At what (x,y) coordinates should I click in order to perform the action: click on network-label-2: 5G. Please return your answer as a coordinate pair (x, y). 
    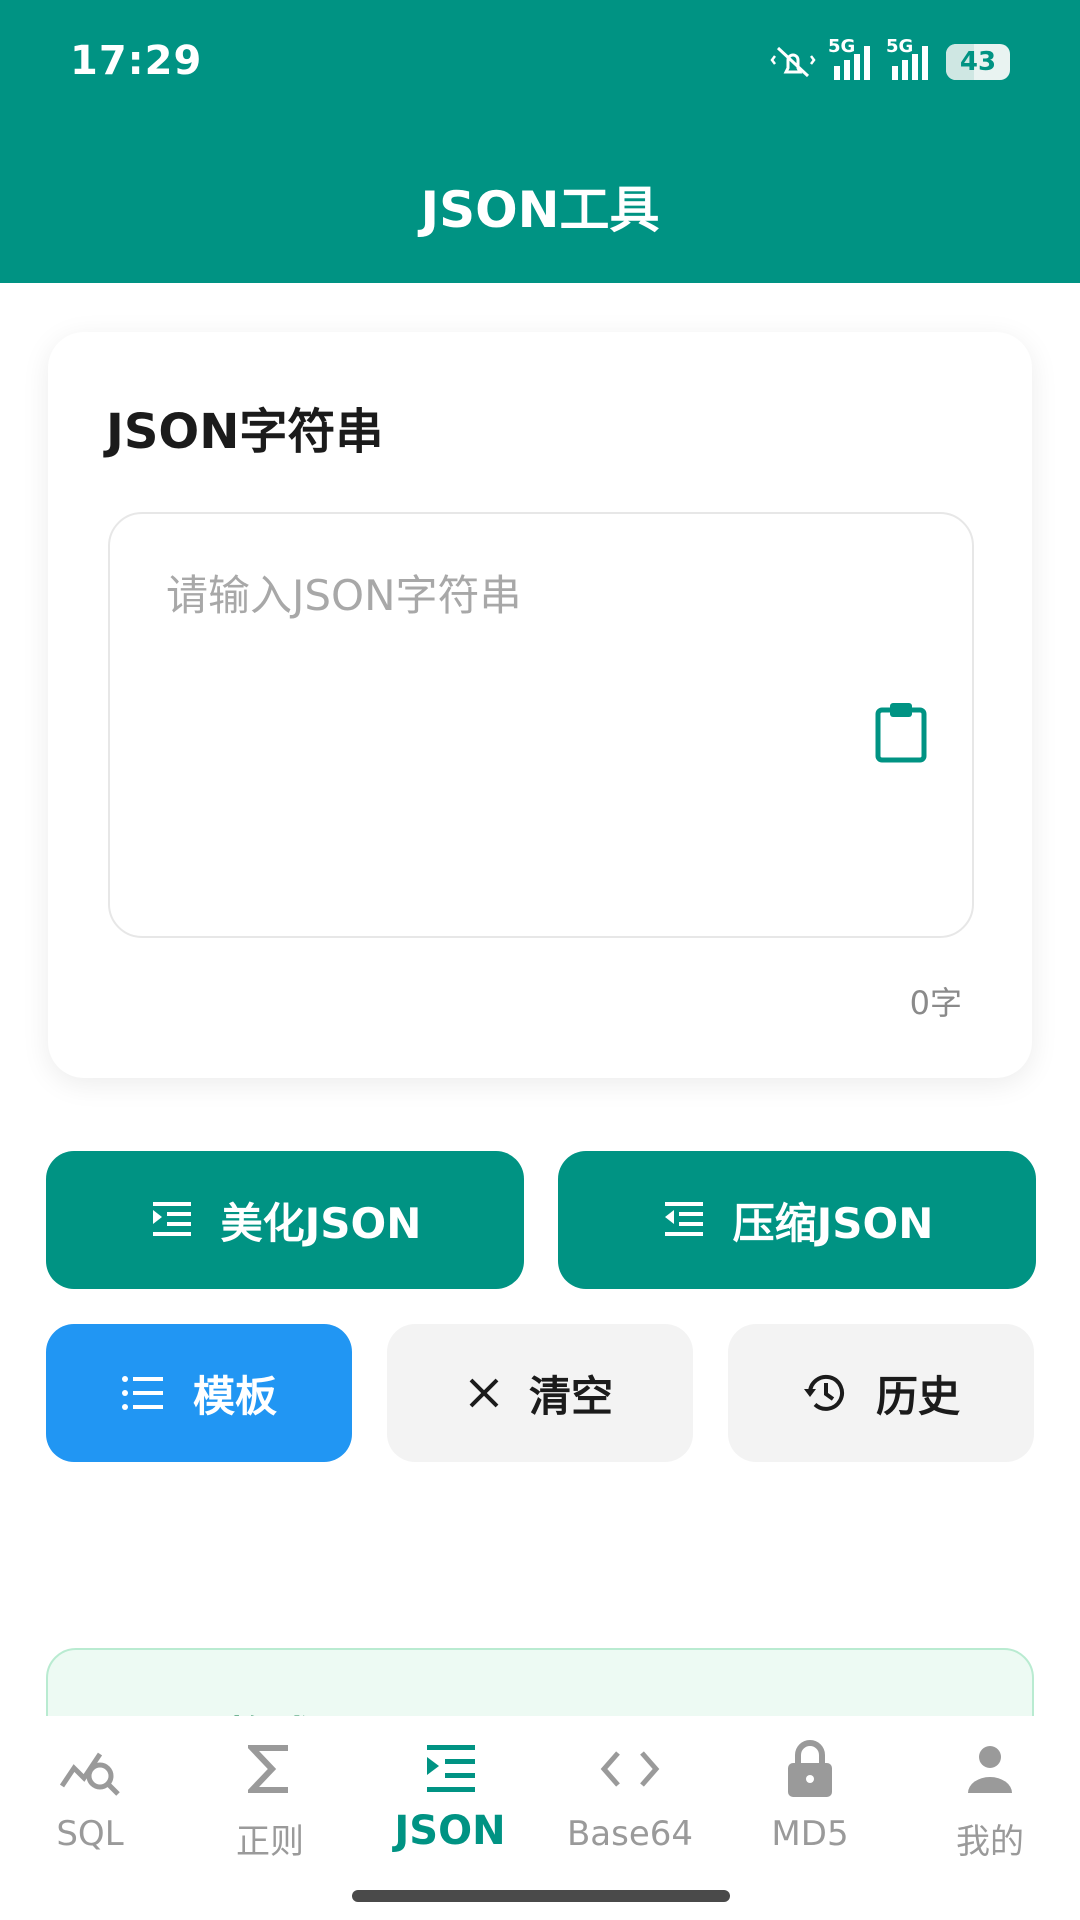
    Looking at the image, I should click on (900, 46).